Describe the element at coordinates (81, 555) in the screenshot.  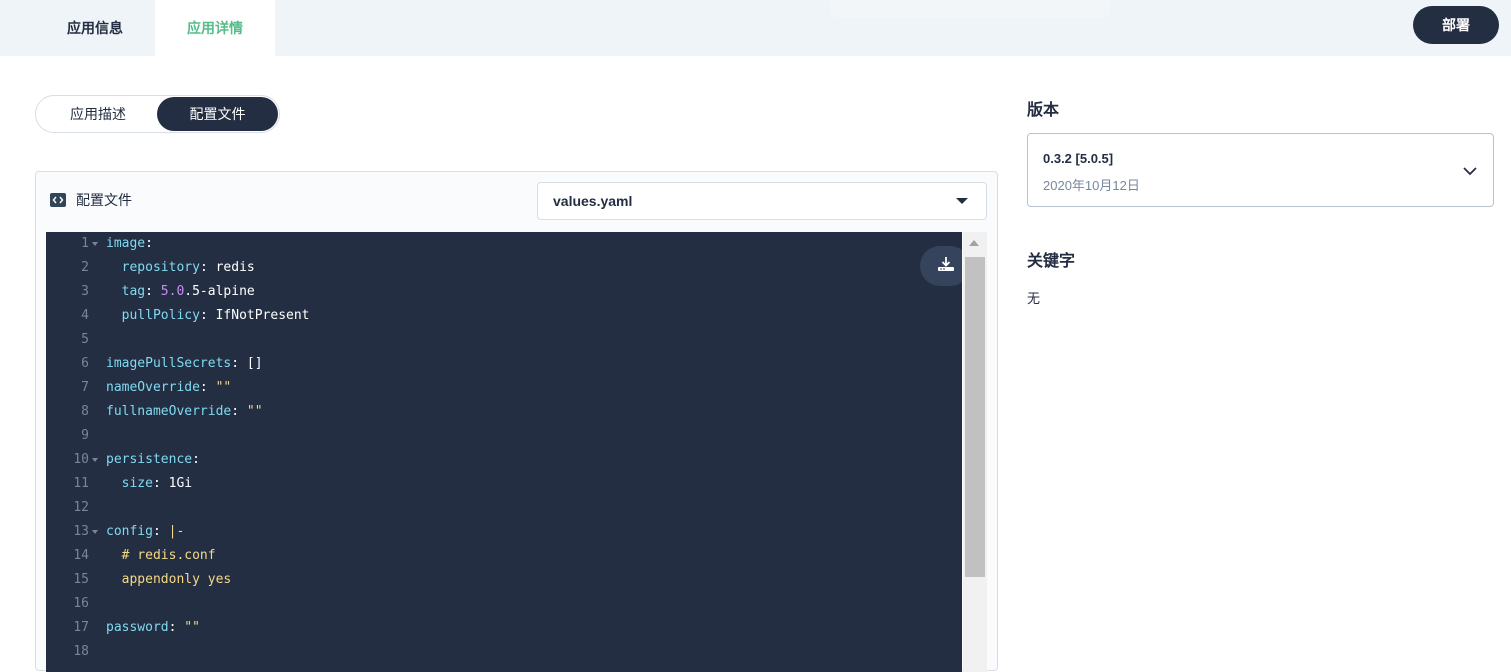
I see `line-number: 14` at that location.